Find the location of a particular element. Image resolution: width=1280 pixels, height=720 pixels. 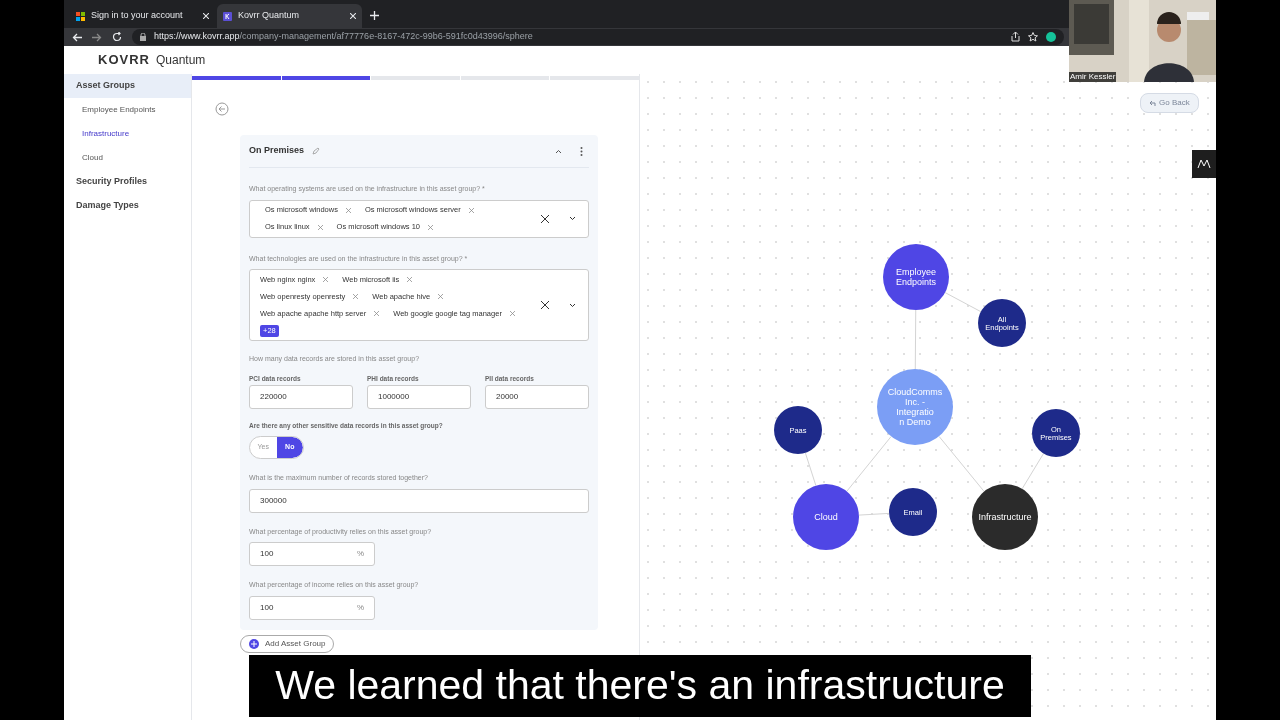

logo: KOVRR is located at coordinates (124, 60).